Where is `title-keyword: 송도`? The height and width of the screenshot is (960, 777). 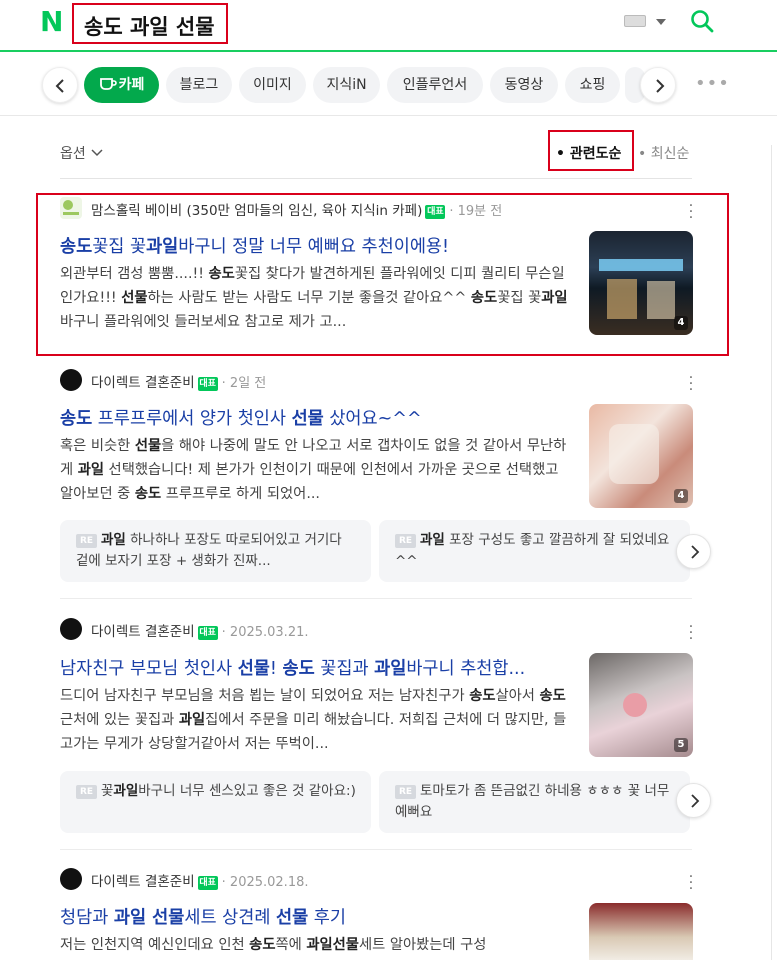
title-keyword: 송도 is located at coordinates (76, 419).